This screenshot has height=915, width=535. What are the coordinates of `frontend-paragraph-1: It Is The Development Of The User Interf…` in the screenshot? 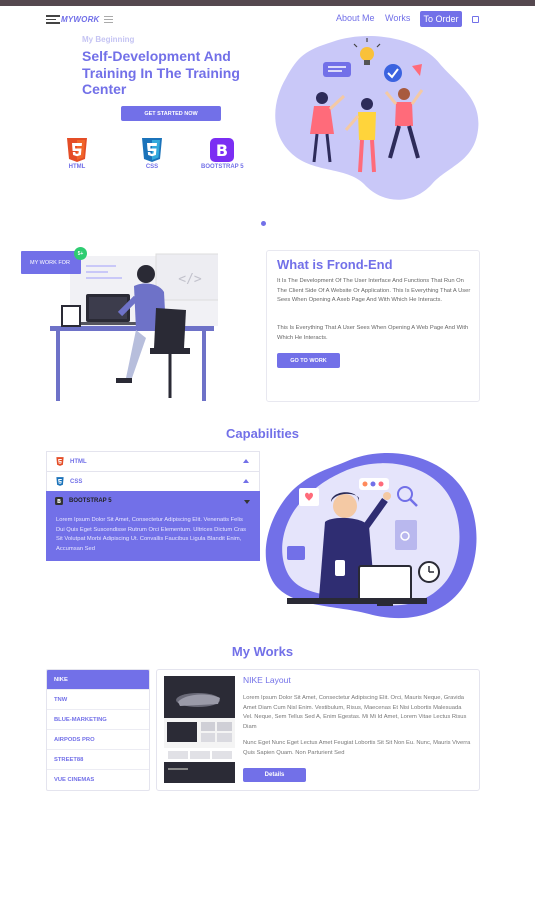 It's located at (374, 290).